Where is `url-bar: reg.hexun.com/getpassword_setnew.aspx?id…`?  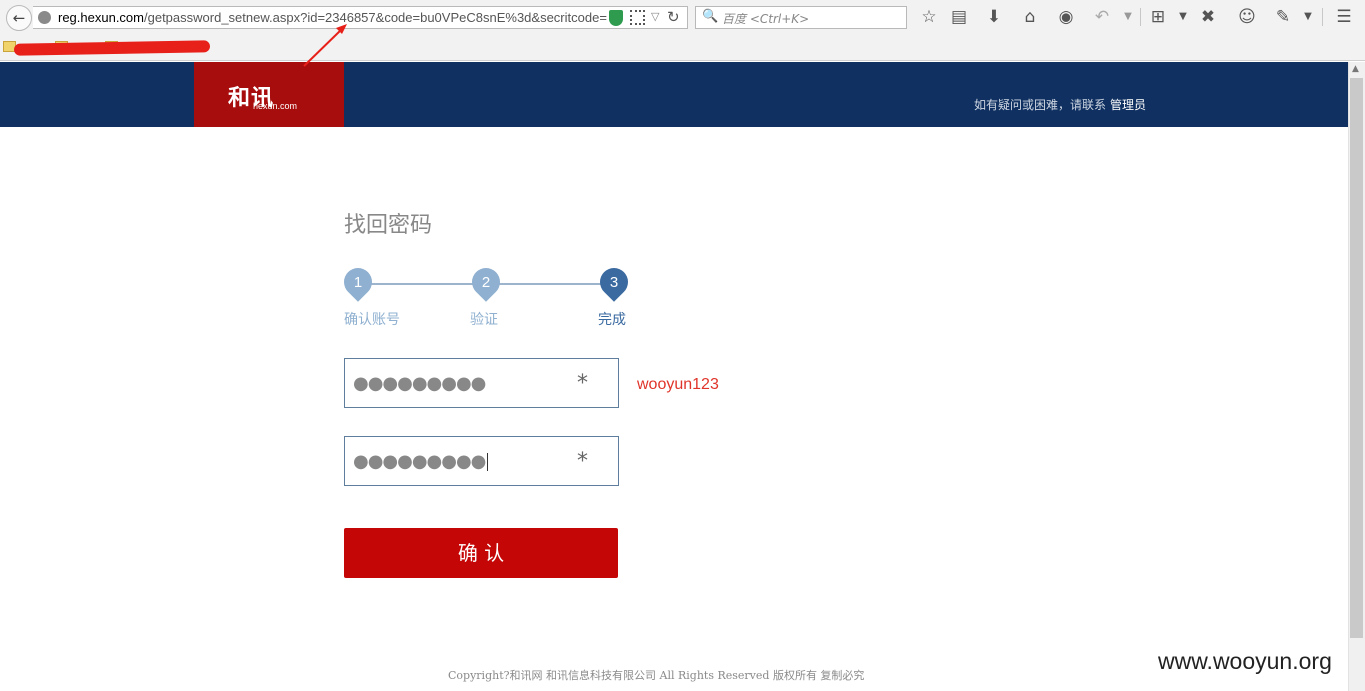
url-bar: reg.hexun.com/getpassword_setnew.aspx?id… is located at coordinates (360, 17).